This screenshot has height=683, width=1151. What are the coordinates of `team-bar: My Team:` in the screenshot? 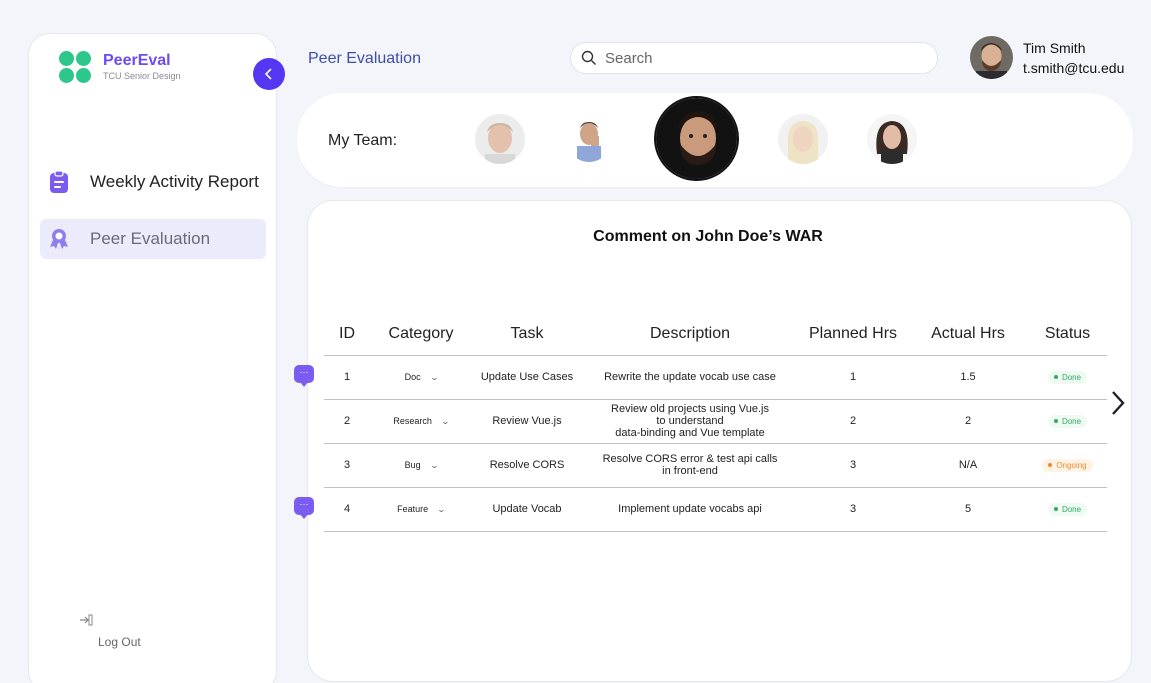 It's located at (715, 140).